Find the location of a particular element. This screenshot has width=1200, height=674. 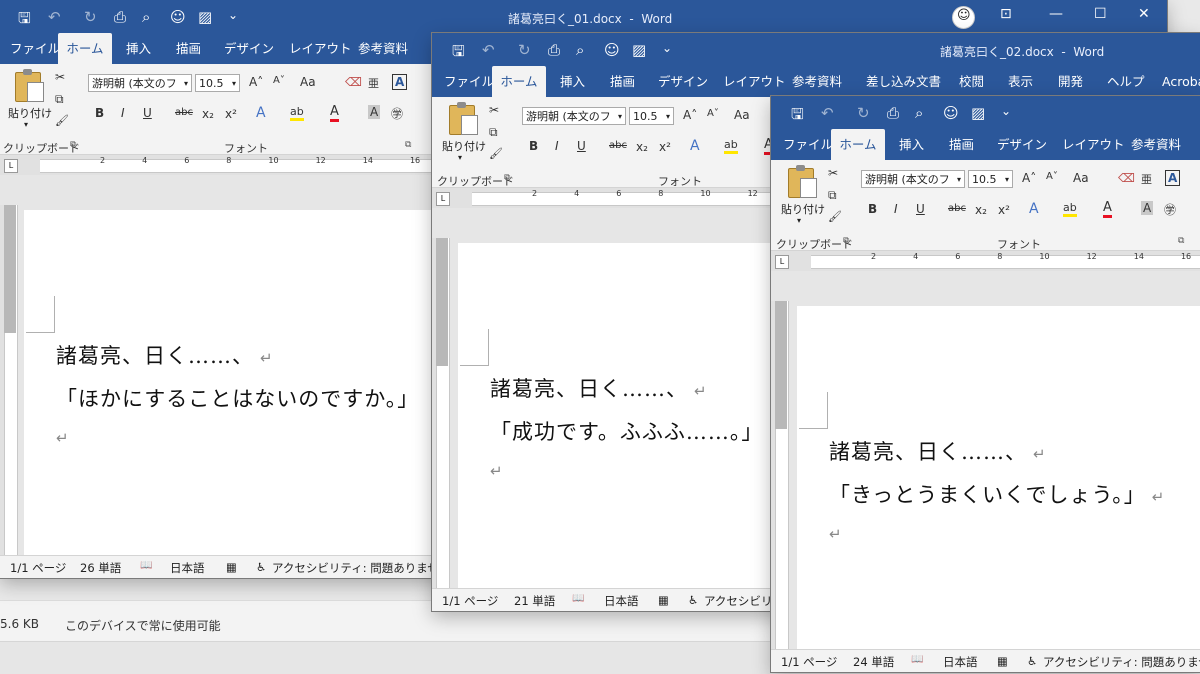

ribbon-display-icon: ⊡ is located at coordinates (1006, 14).